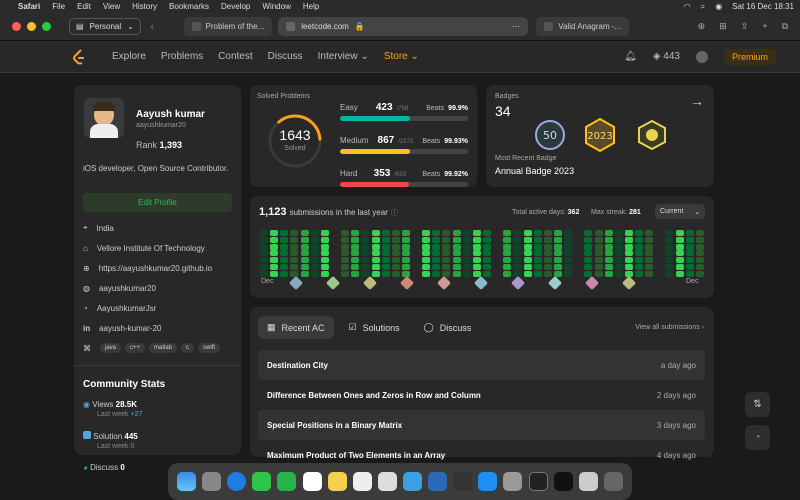 This screenshot has width=800, height=500. I want to click on avatar-icon, so click(701, 56).